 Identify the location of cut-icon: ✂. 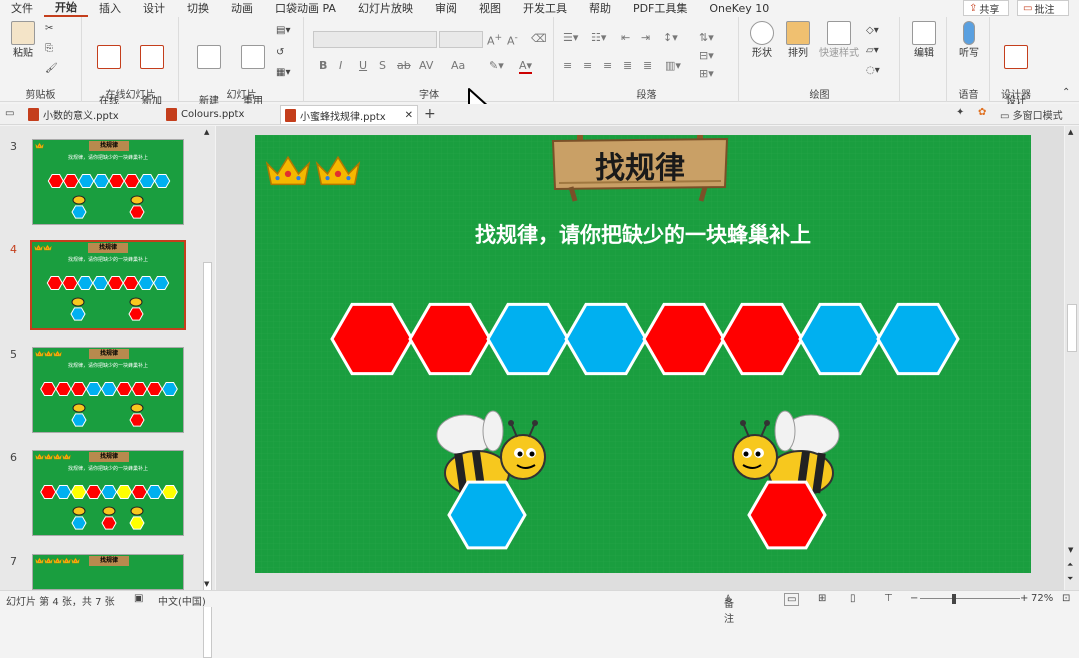
(49, 28).